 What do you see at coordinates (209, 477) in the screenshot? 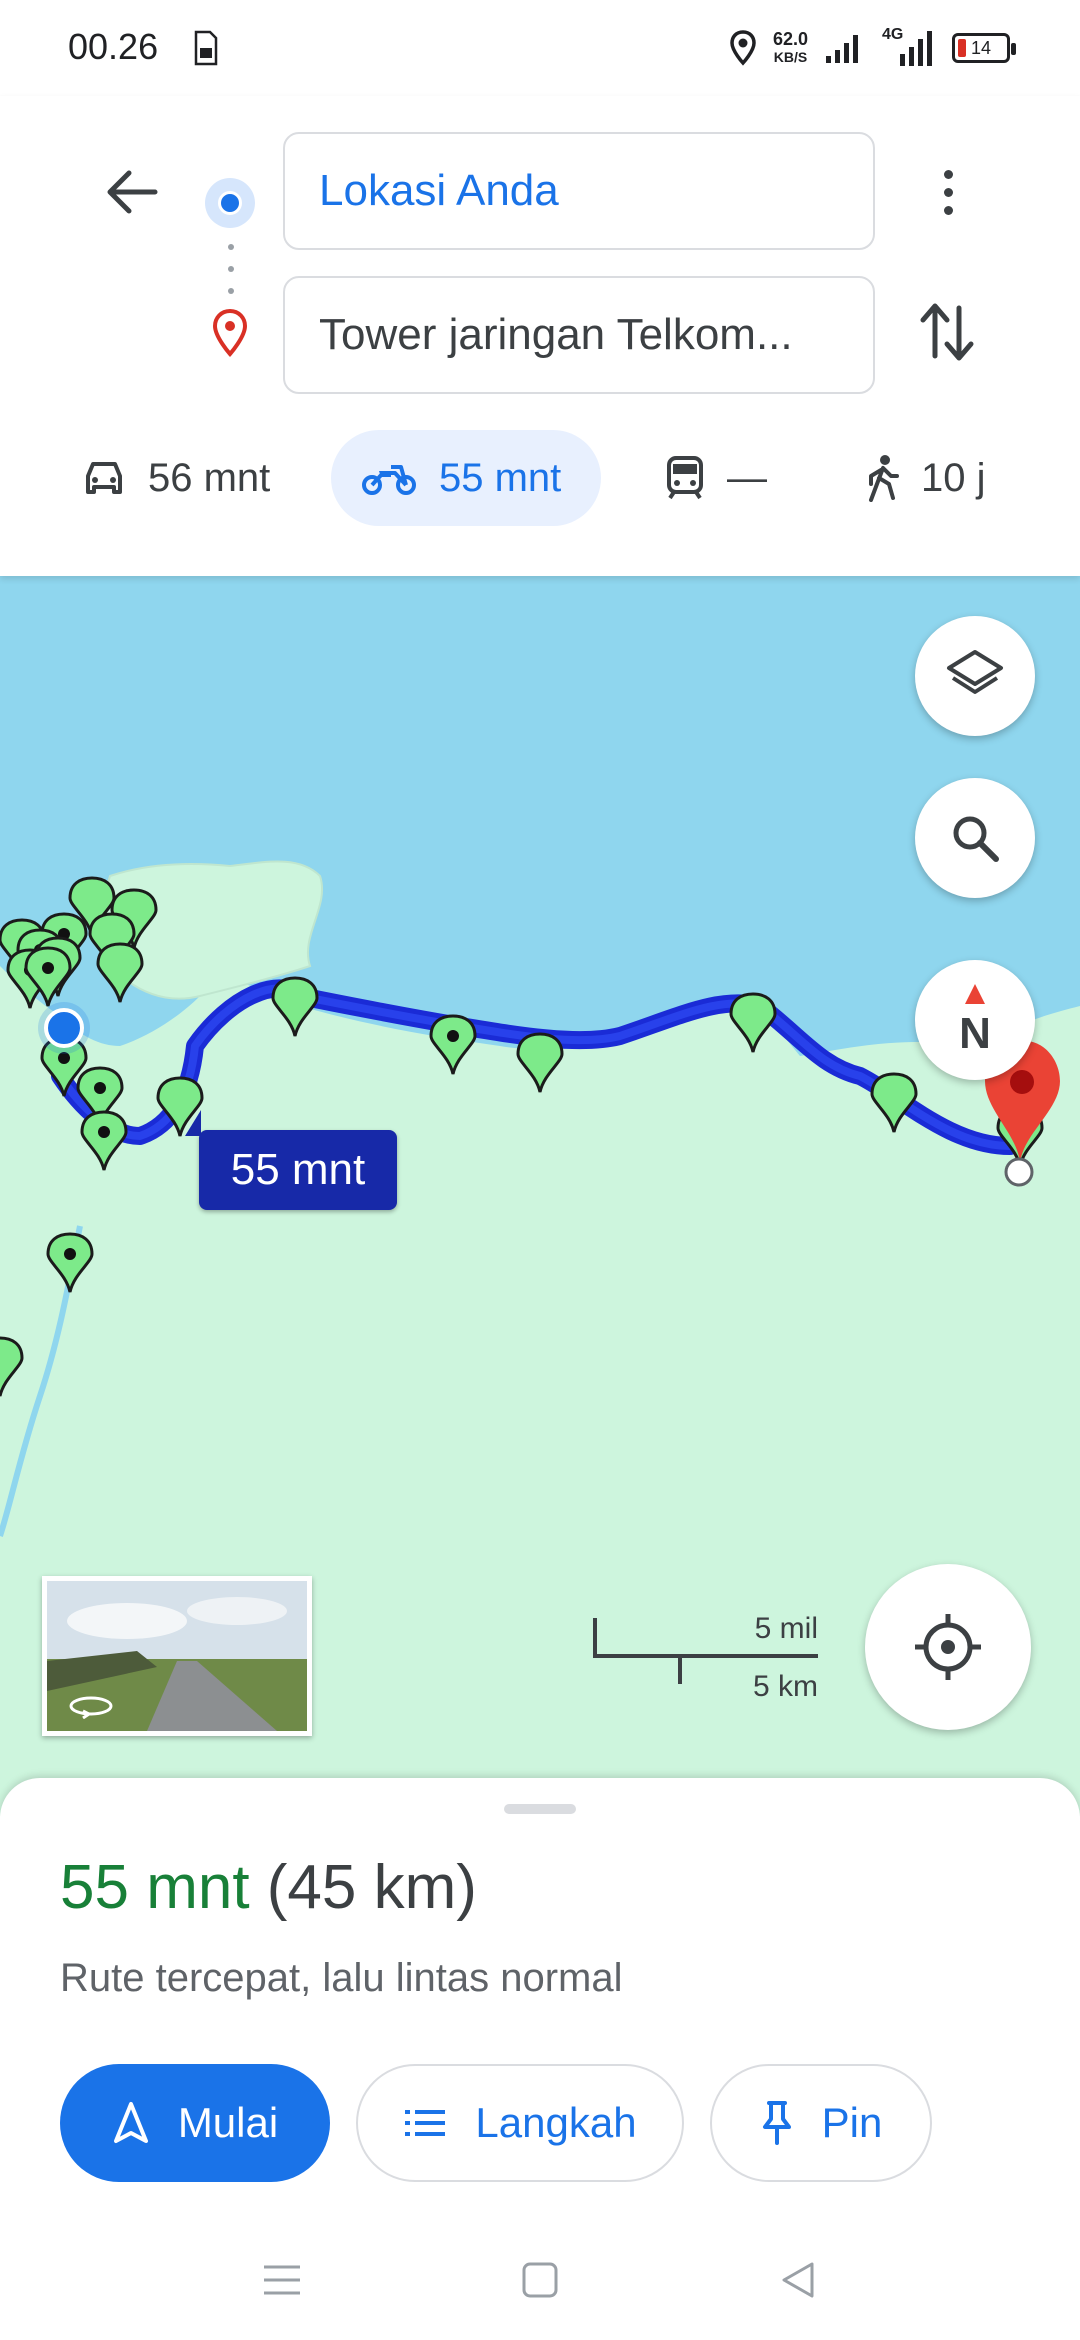
I see `mode-car-label: 56 mnt` at bounding box center [209, 477].